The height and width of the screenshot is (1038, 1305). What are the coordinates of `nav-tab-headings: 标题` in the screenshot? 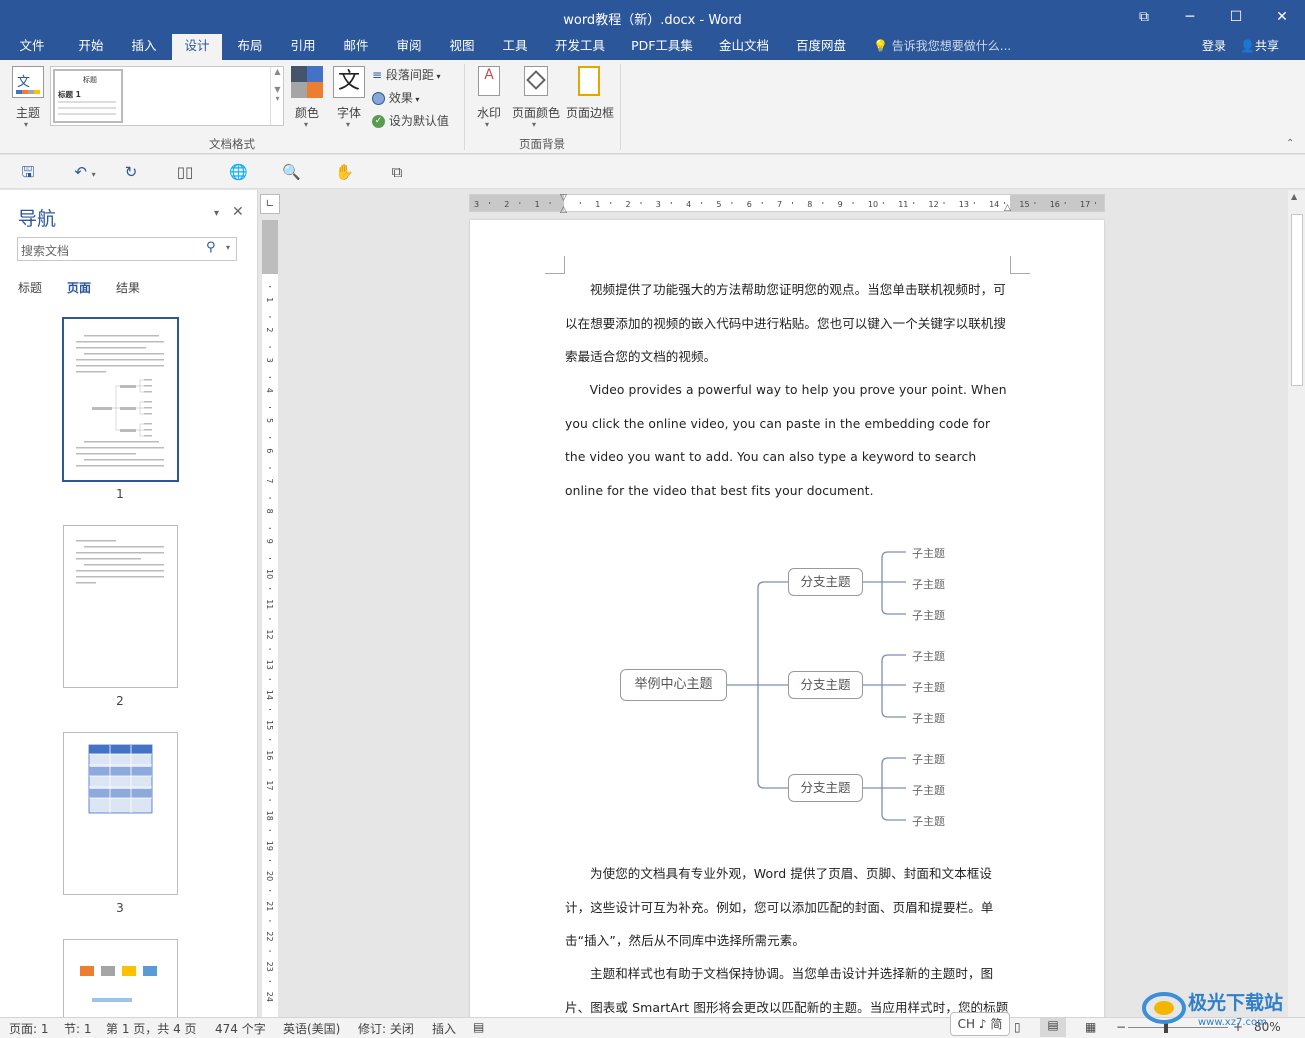 It's located at (30, 287).